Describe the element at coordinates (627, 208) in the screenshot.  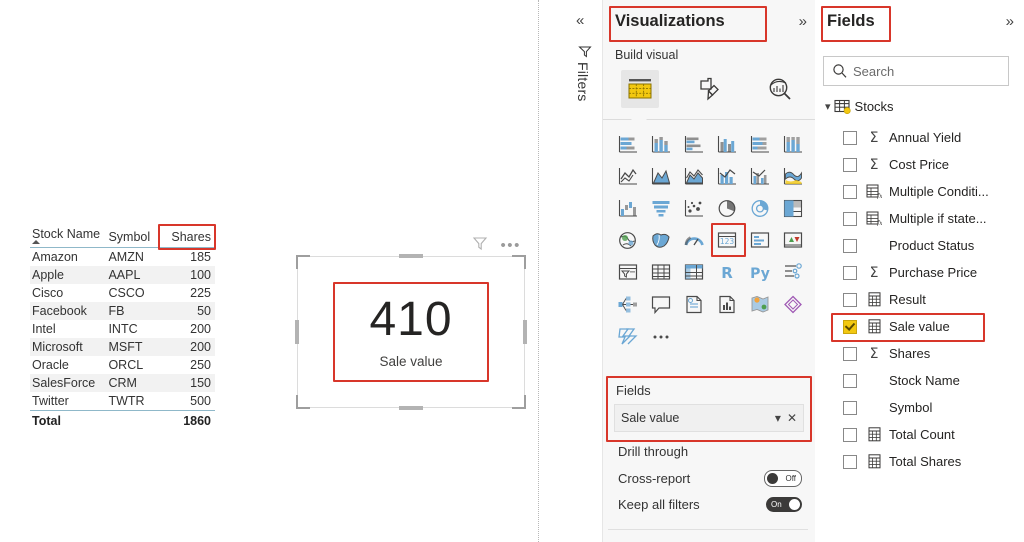
I see `visual-type-waterfall-chart` at that location.